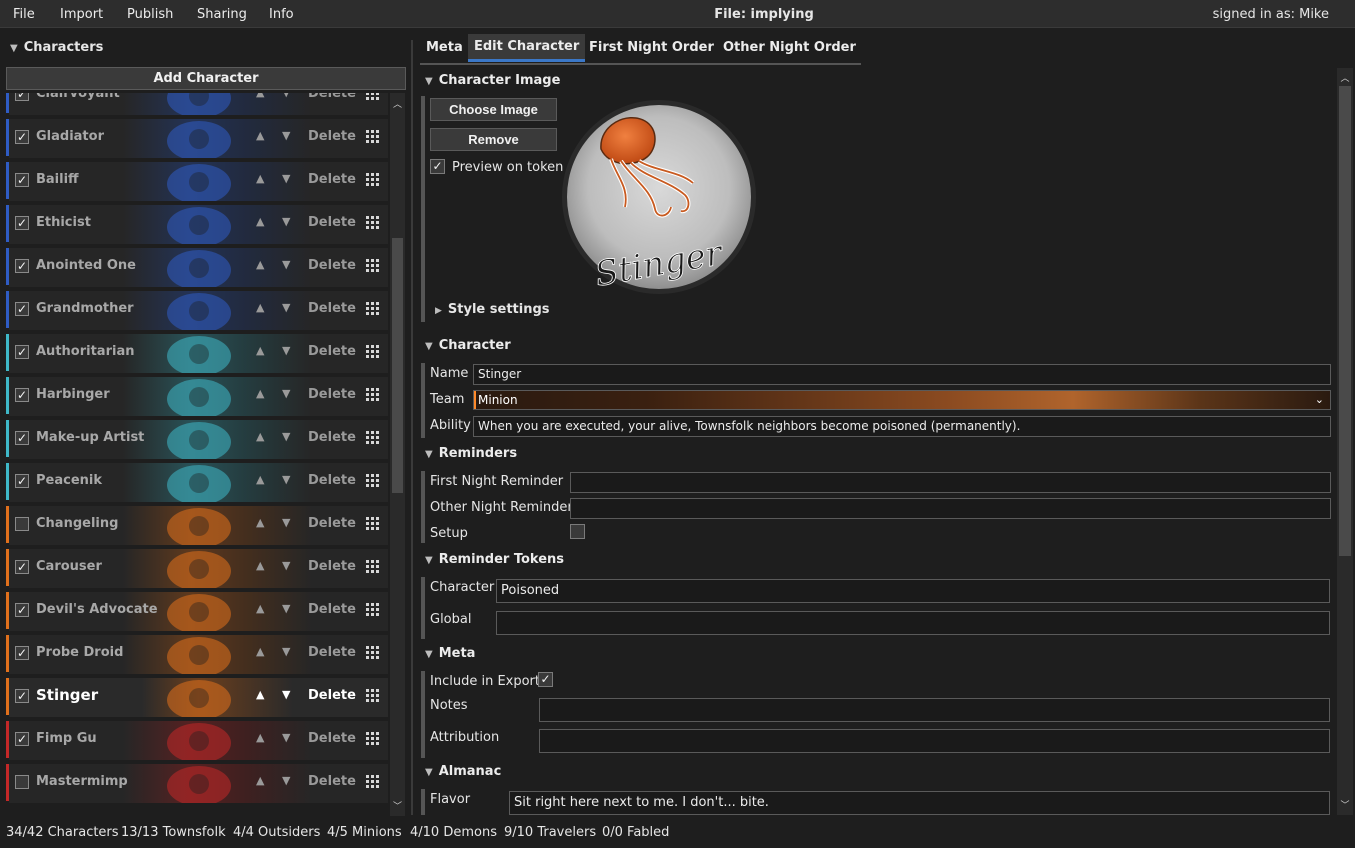  What do you see at coordinates (397, 365) in the screenshot?
I see `scrollbar-thumb` at bounding box center [397, 365].